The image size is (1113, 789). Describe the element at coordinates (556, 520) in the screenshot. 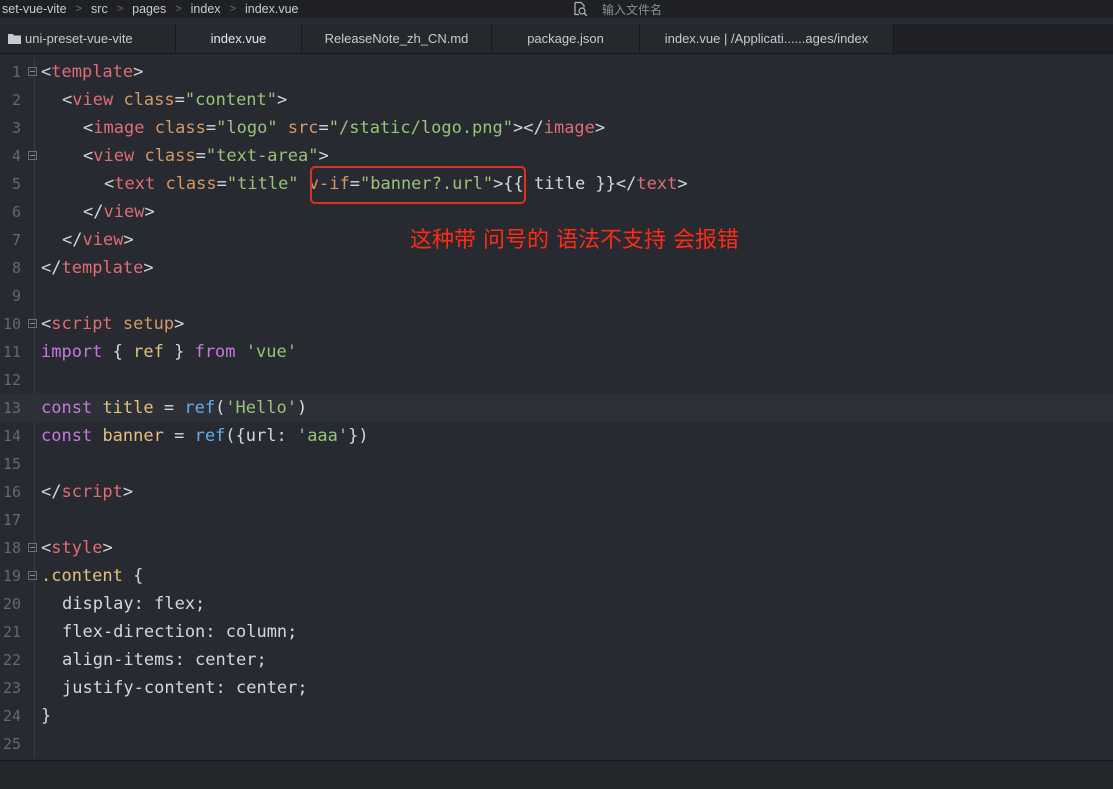

I see `code-line: 17` at that location.